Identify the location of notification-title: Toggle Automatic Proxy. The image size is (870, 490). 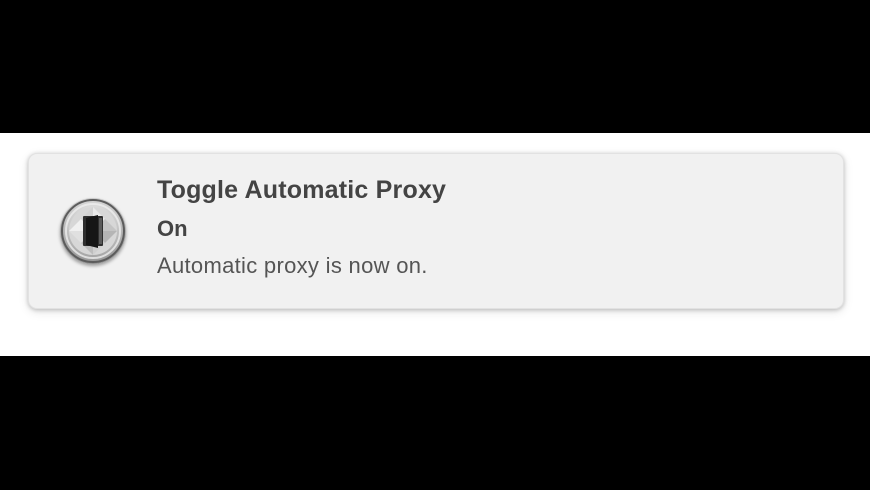
(302, 190).